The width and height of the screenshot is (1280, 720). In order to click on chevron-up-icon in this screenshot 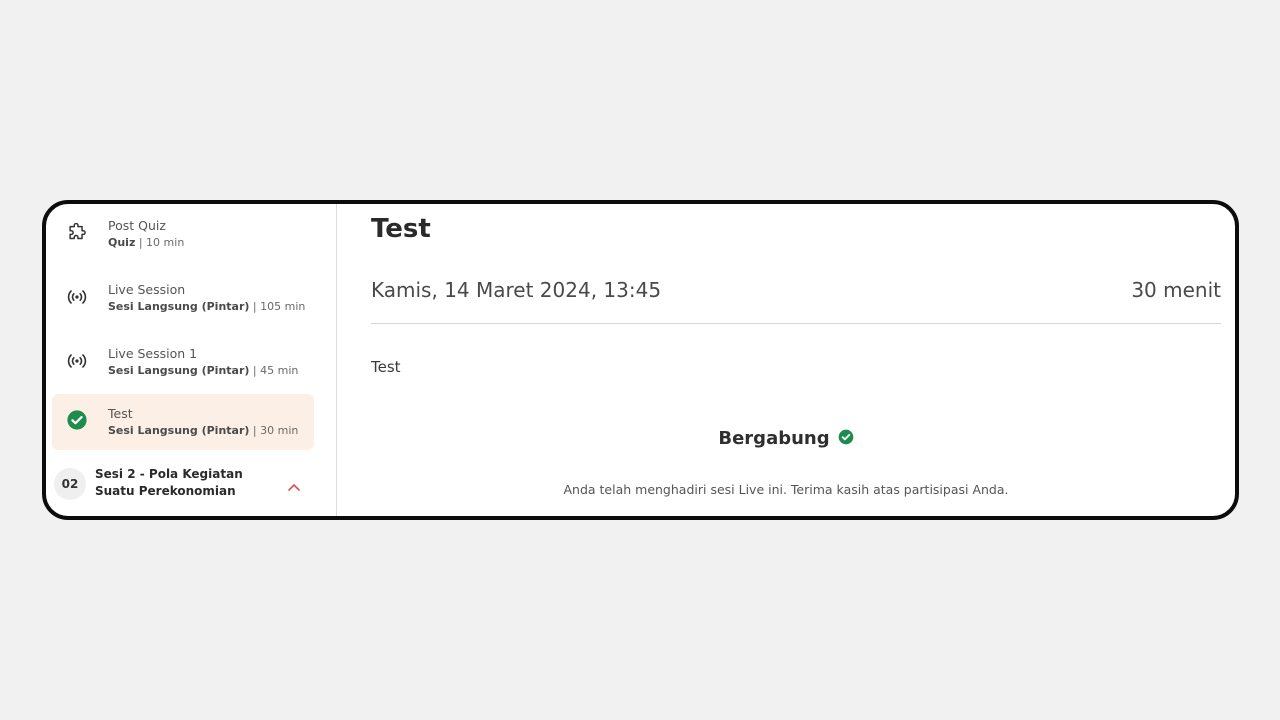, I will do `click(294, 486)`.